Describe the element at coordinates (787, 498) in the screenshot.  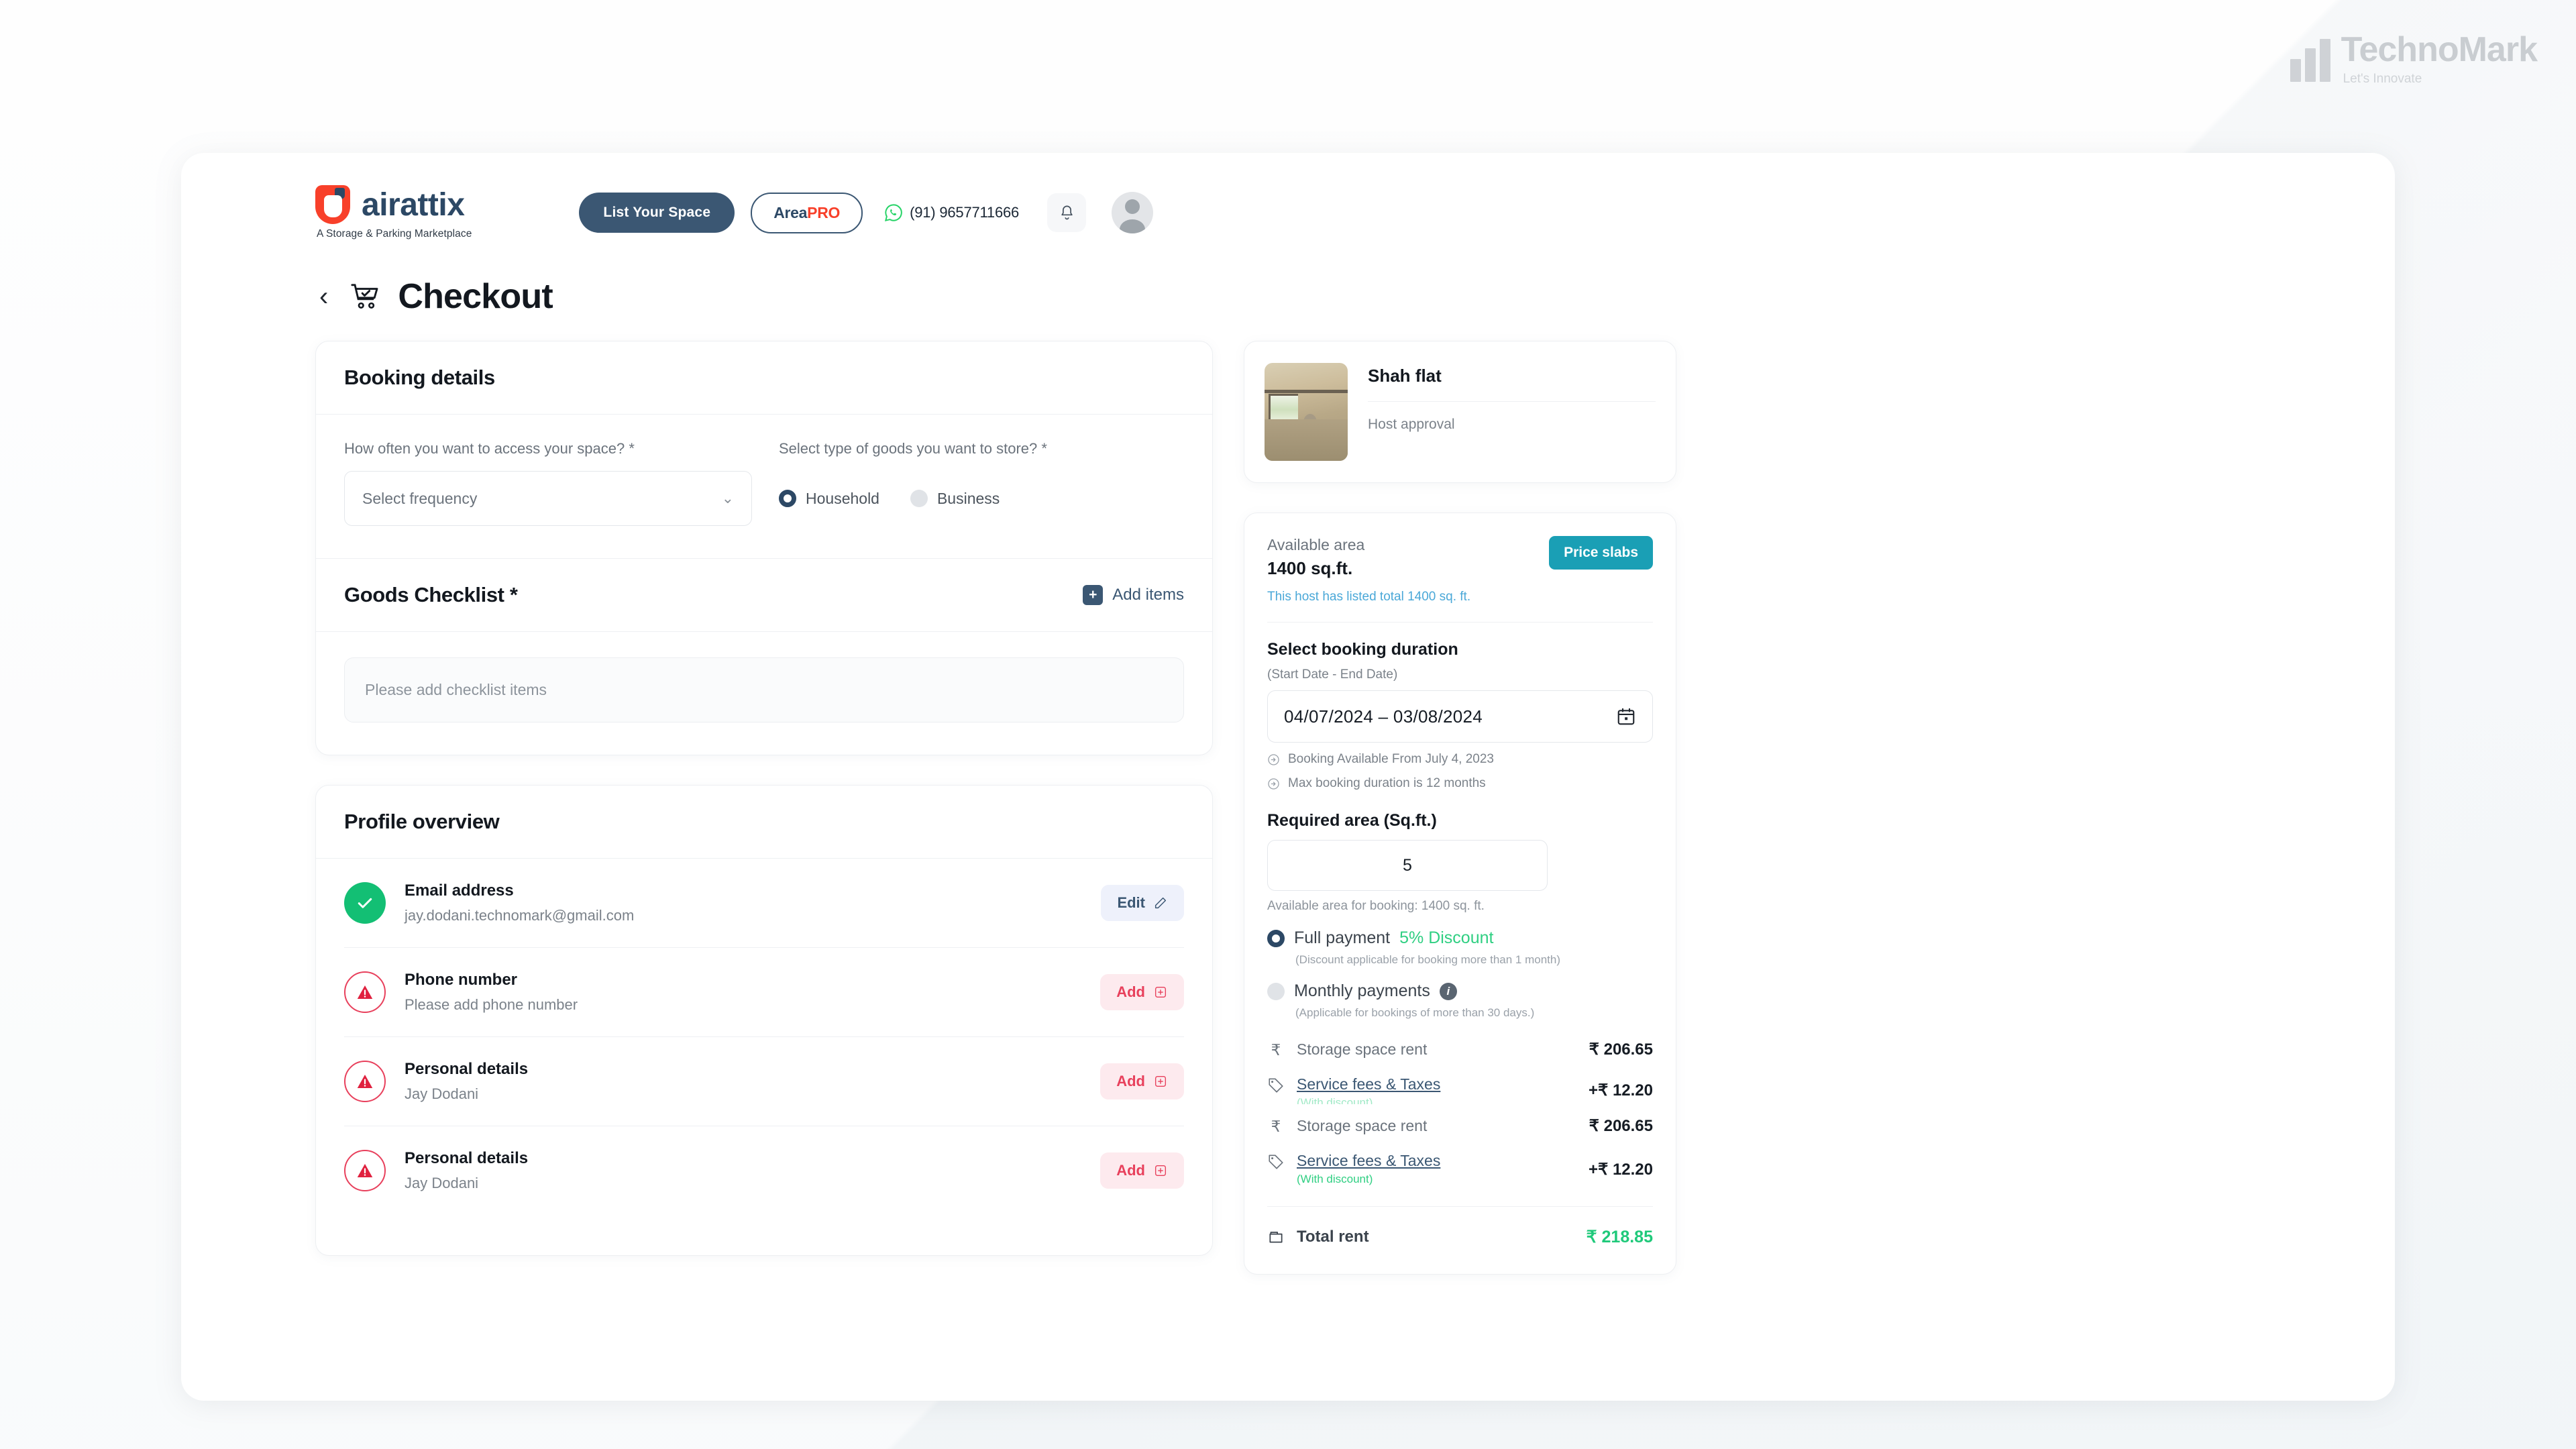
I see `radio-household-icon` at that location.